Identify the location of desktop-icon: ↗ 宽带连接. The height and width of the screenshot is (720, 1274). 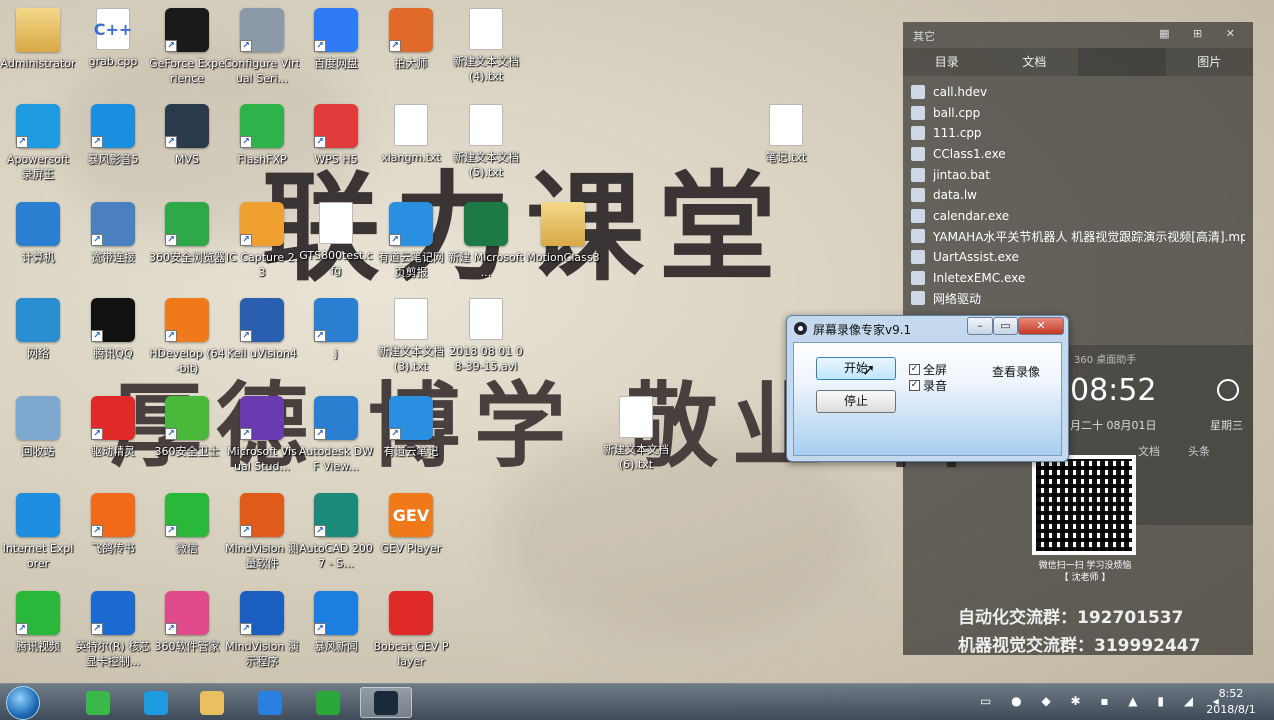
(113, 233).